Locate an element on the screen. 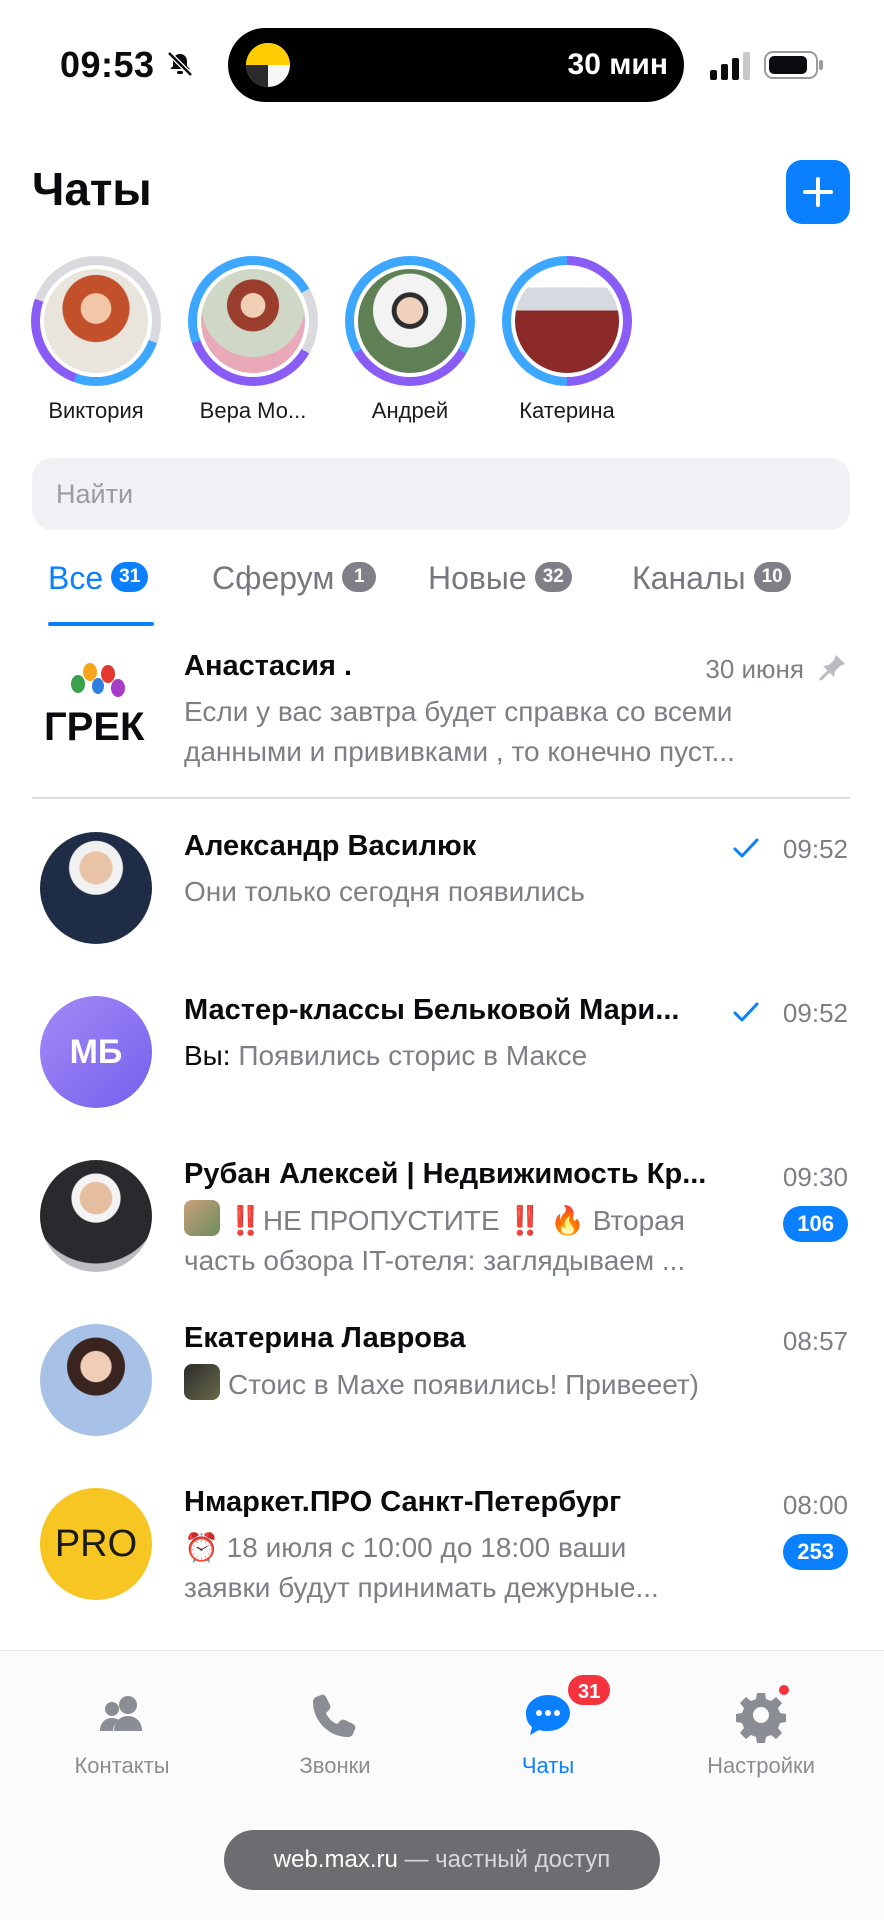 The height and width of the screenshot is (1920, 884). url-suffix: — частный доступ is located at coordinates (507, 1859).